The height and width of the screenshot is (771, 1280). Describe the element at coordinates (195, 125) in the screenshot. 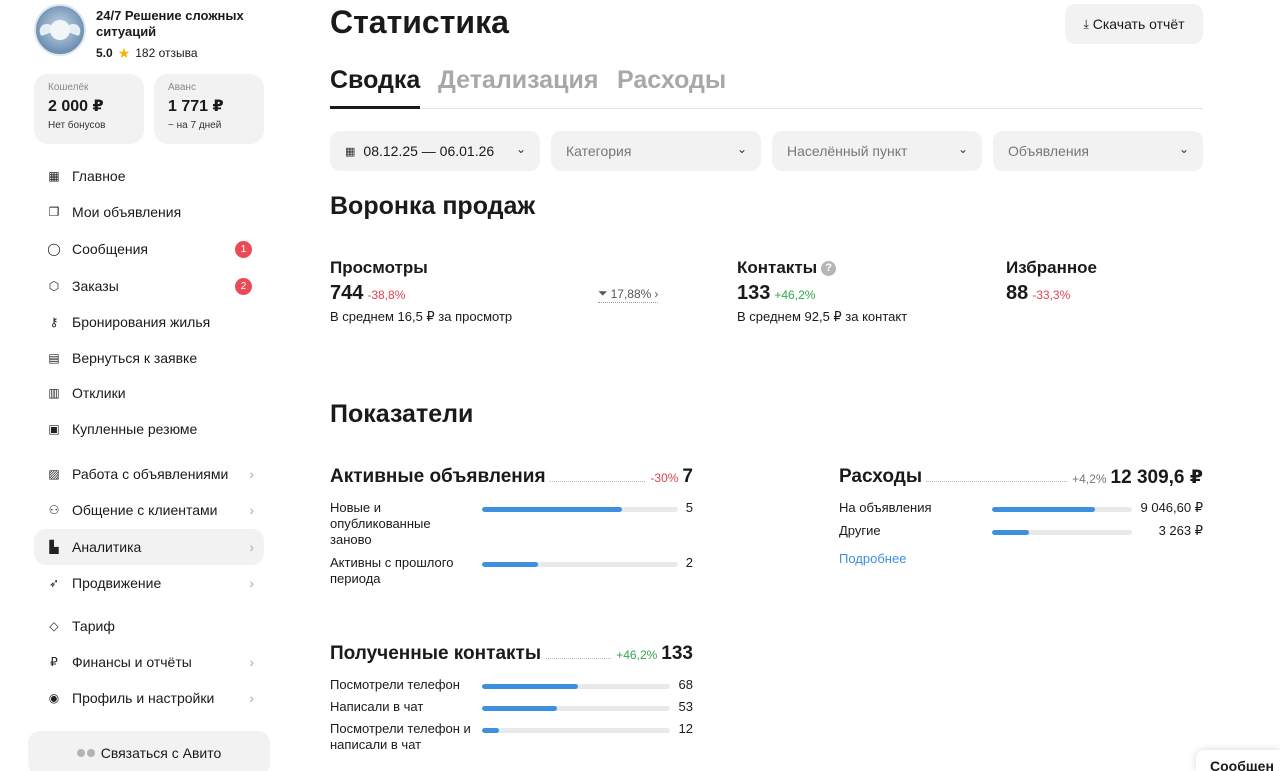

I see `advance-sub: ~ на 7 дней` at that location.